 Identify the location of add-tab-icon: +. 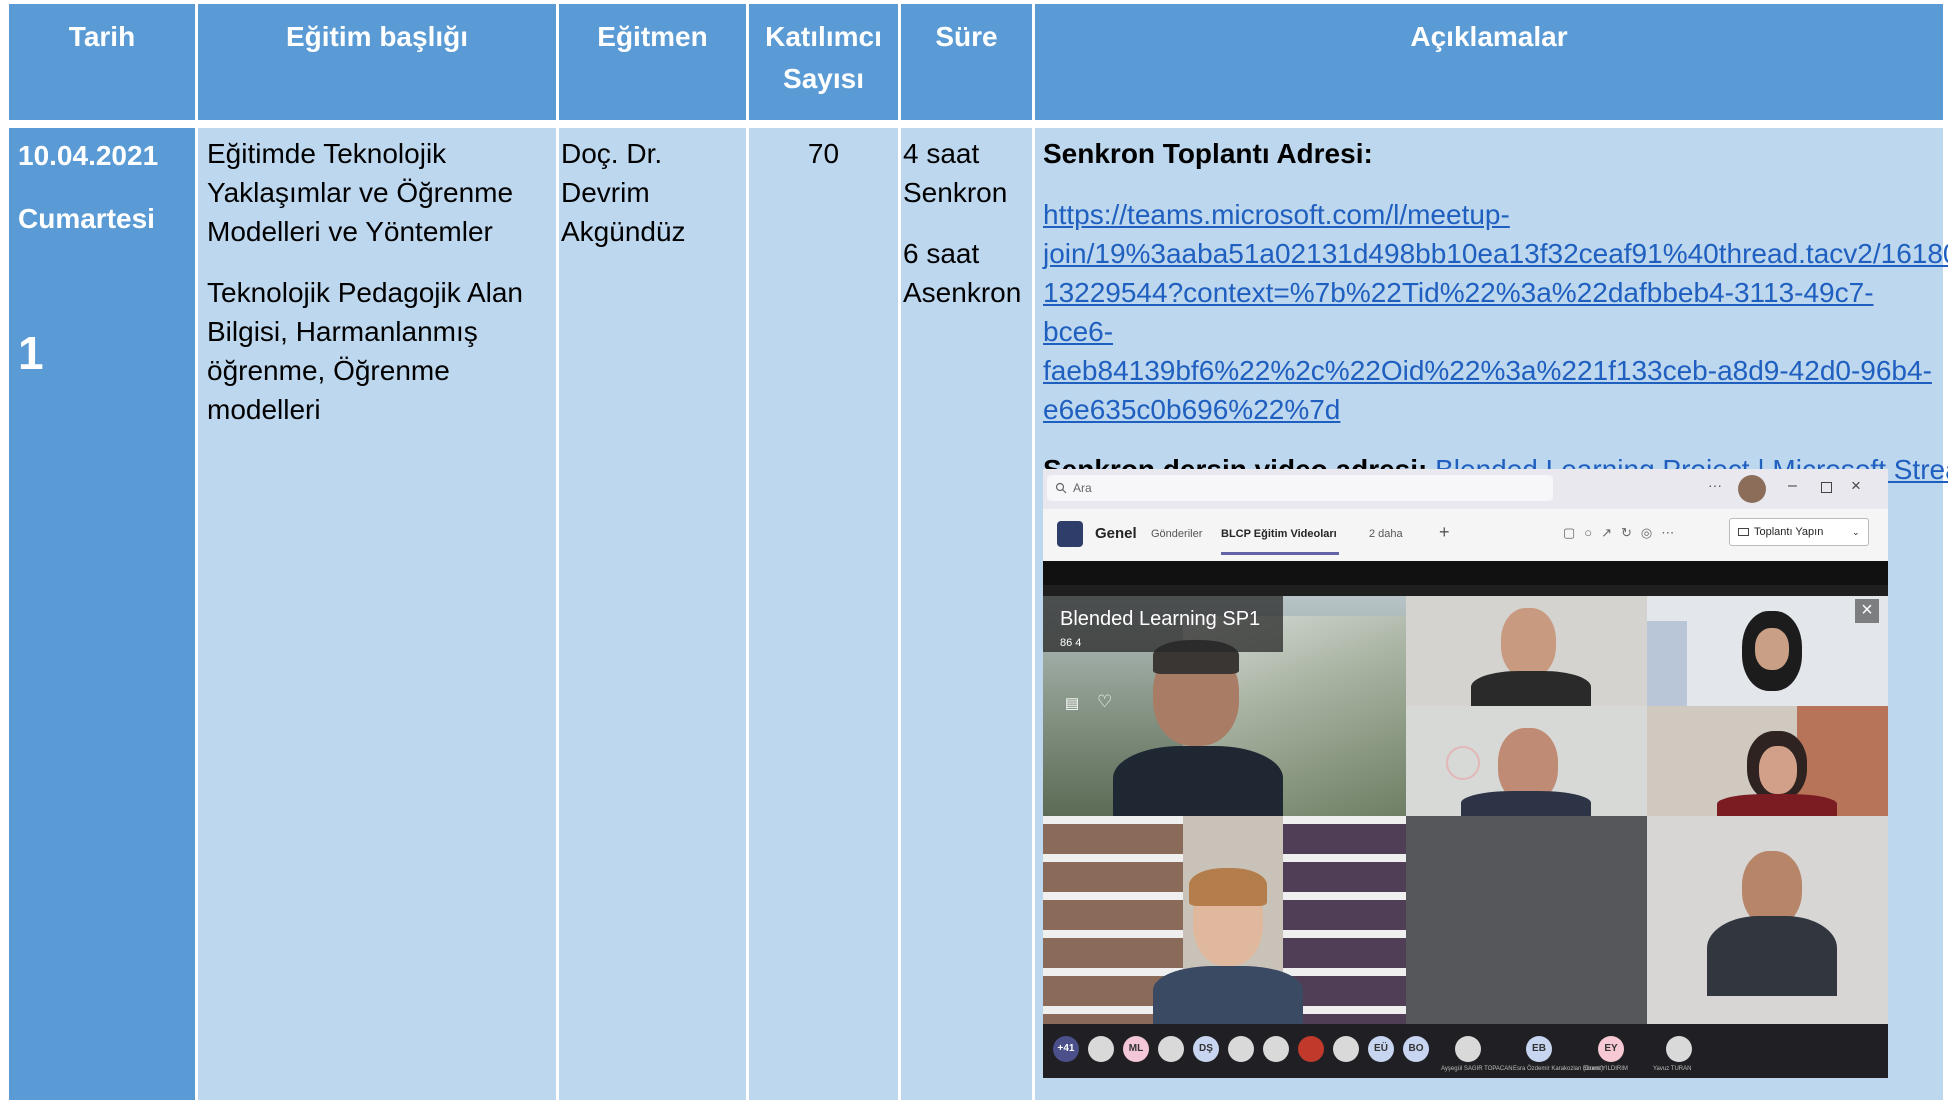
(1444, 532).